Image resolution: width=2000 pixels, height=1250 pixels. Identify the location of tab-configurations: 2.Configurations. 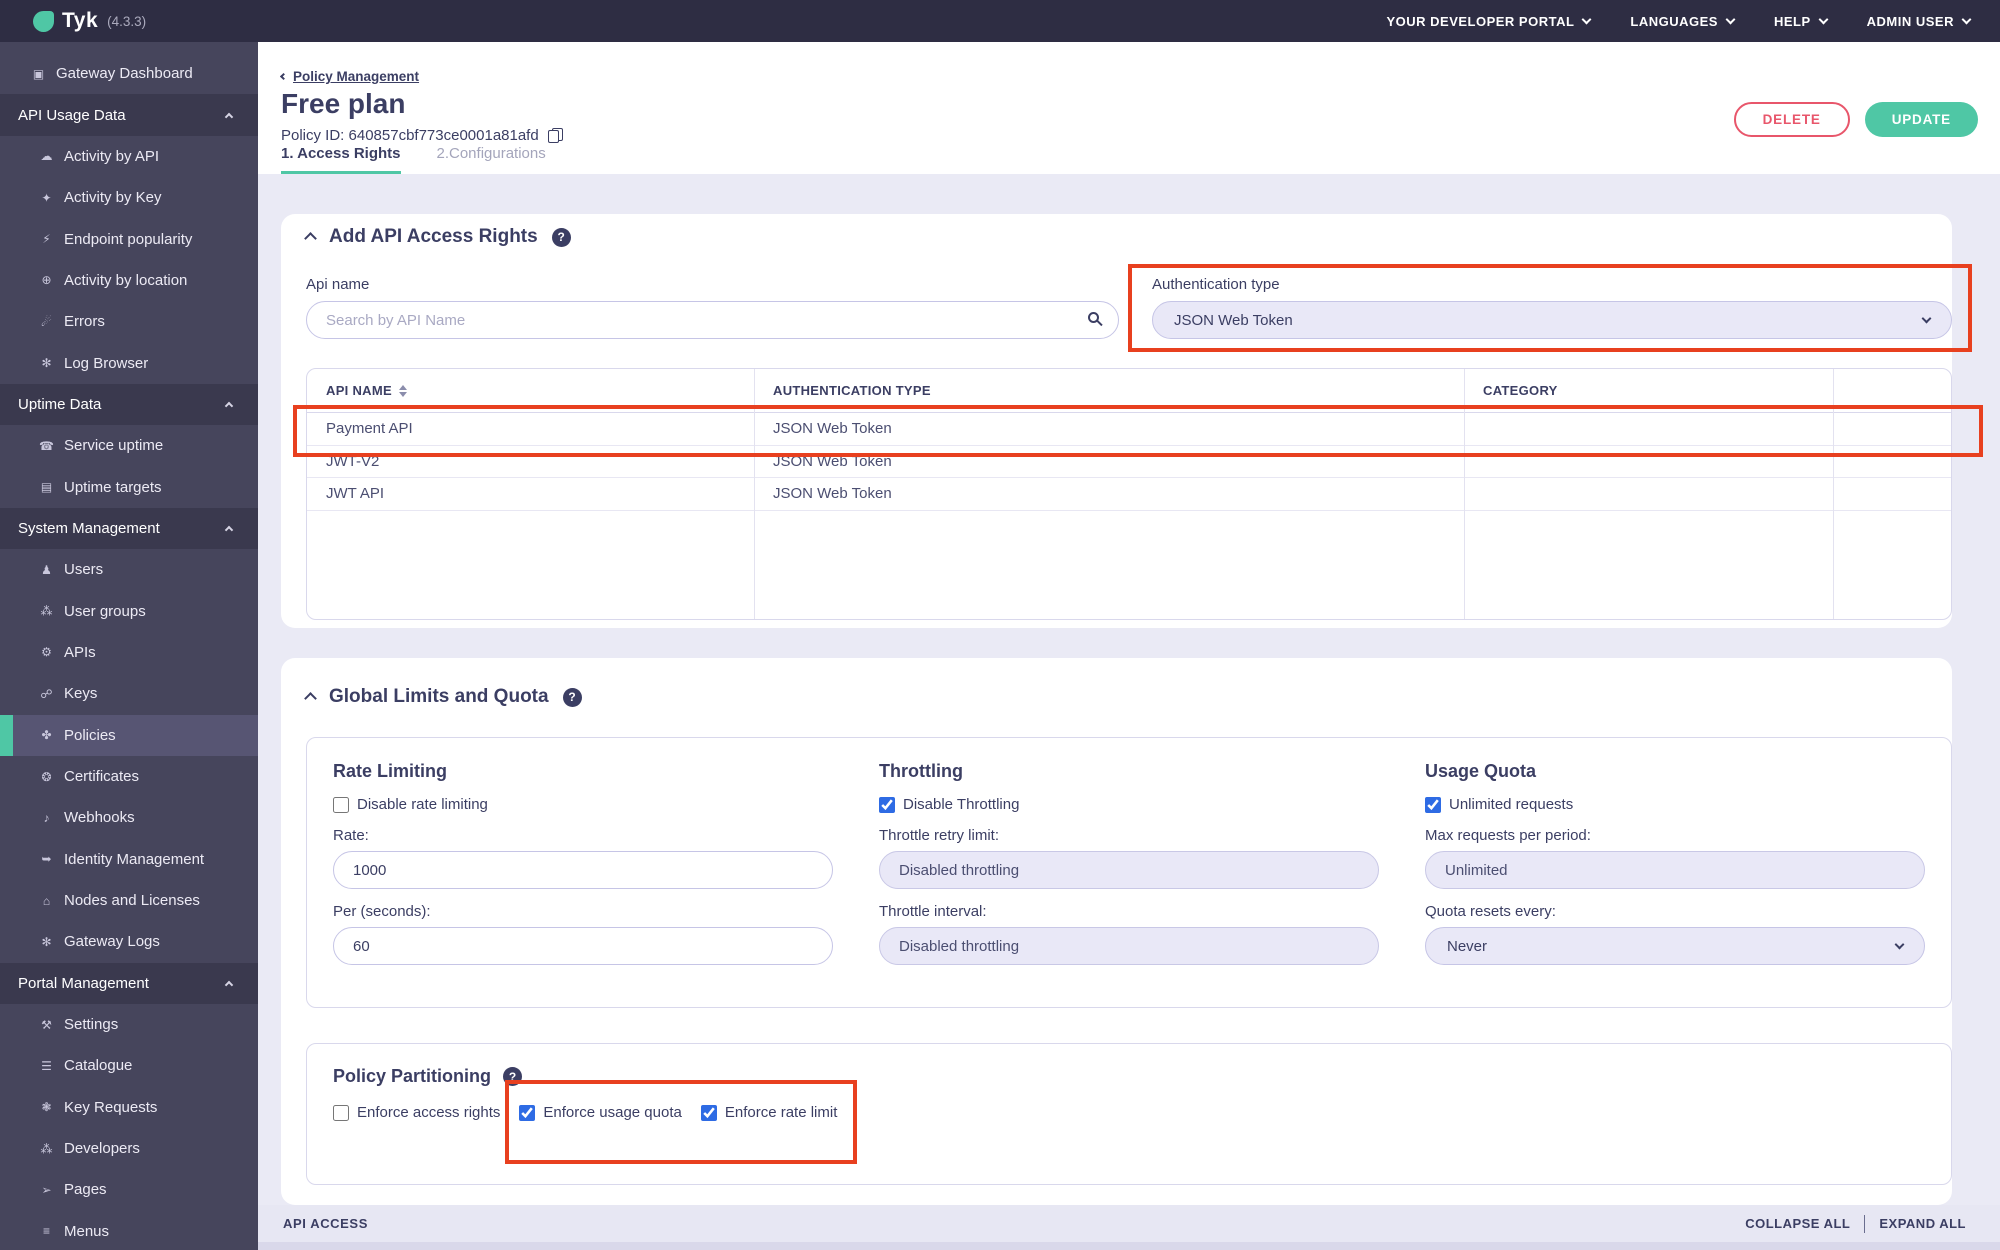
(491, 159).